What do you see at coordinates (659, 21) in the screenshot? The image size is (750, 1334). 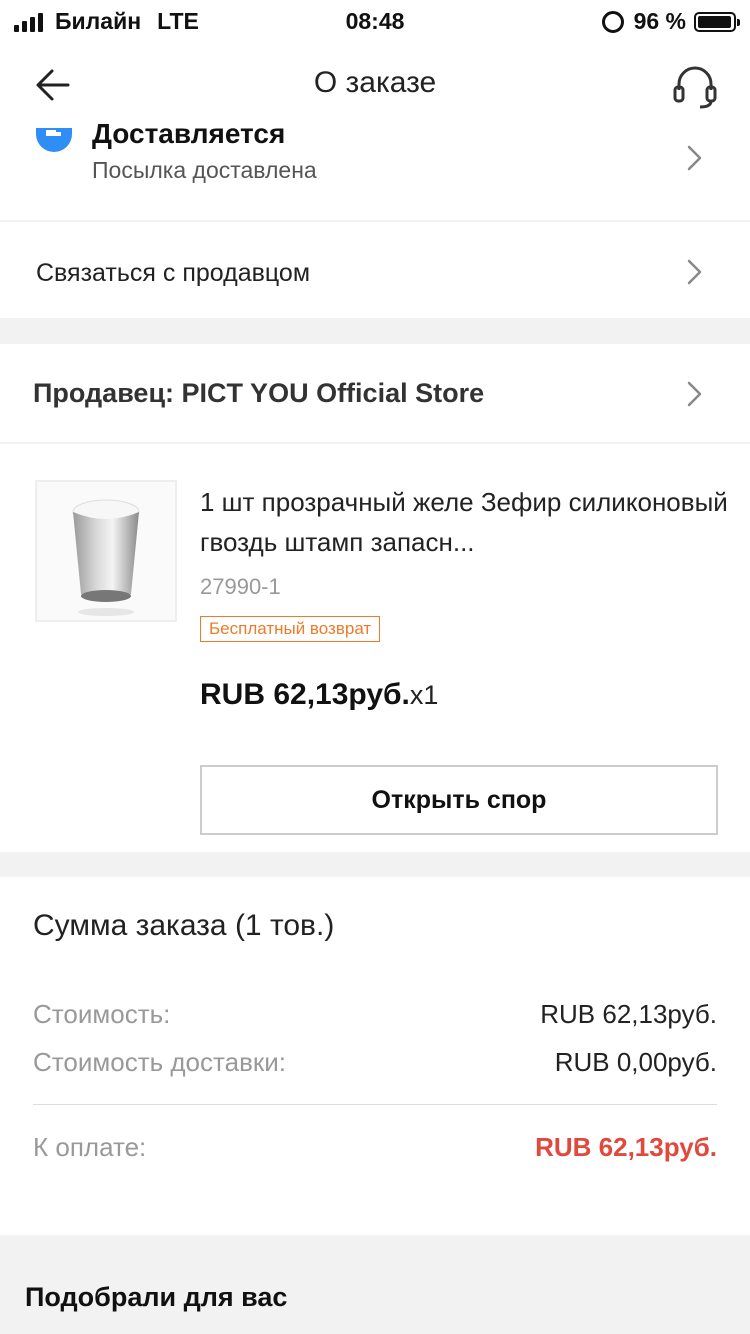 I see `battery-percent: 96 %` at bounding box center [659, 21].